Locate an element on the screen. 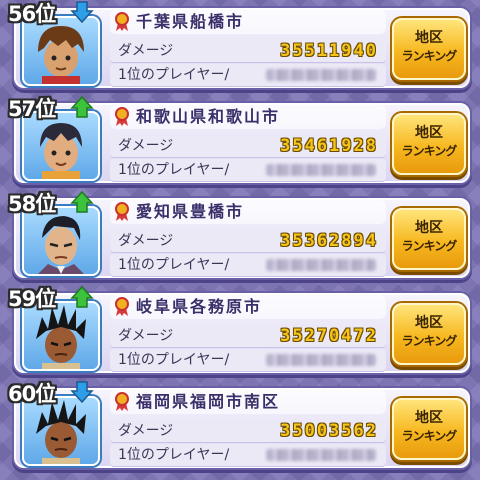 This screenshot has height=480, width=480. city-name: 福岡県福岡市南区 is located at coordinates (208, 401).